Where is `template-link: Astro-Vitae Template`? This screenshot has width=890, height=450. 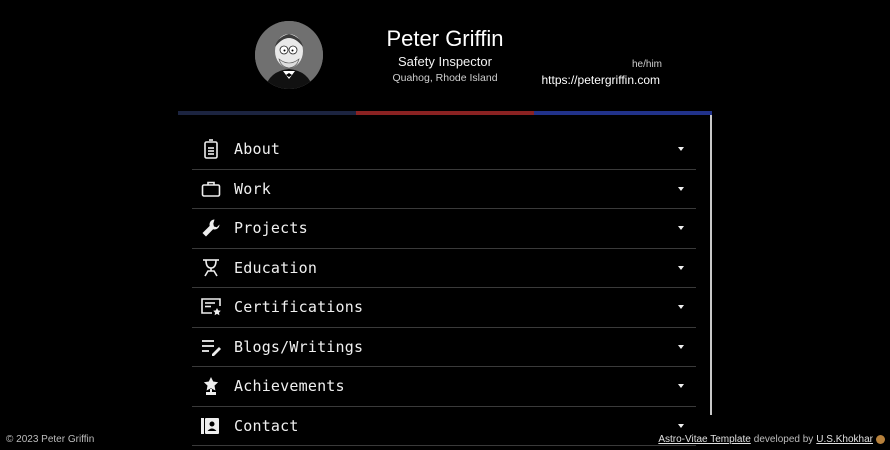
template-link: Astro-Vitae Template is located at coordinates (704, 439).